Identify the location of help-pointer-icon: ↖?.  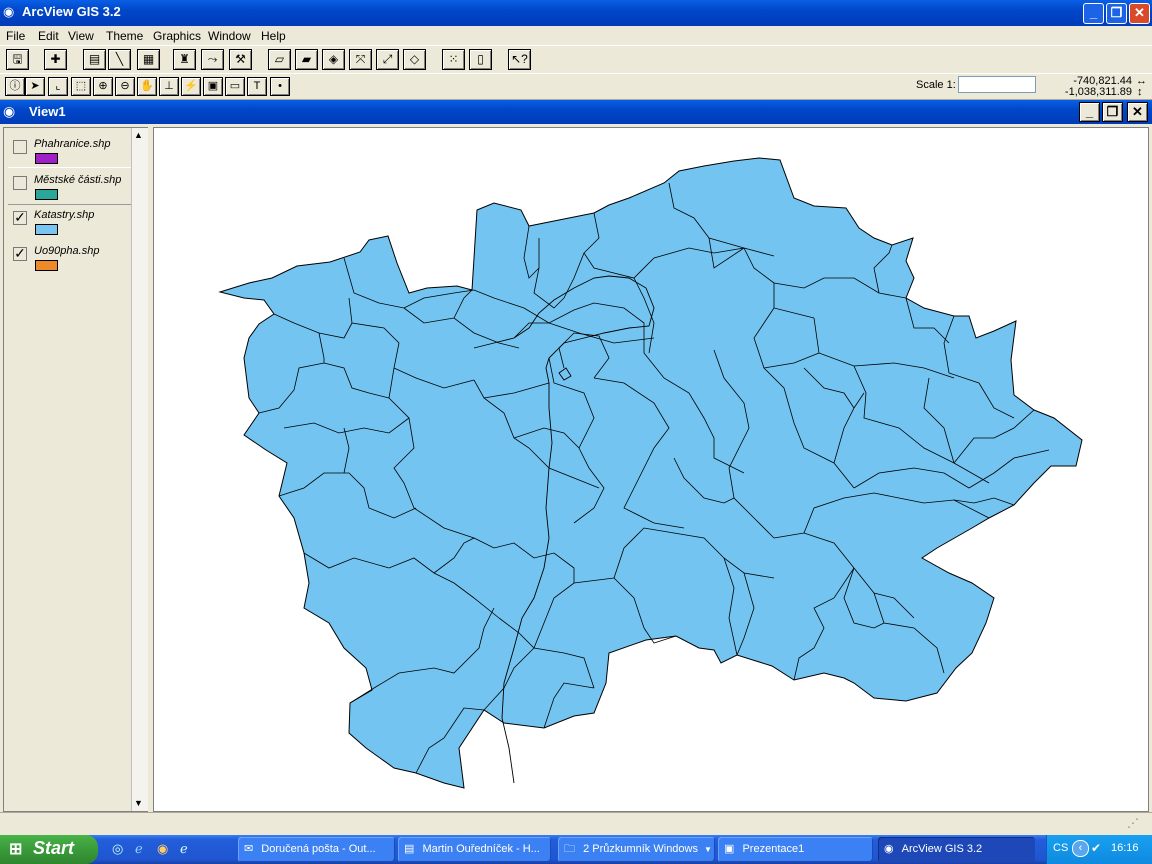
(519, 59).